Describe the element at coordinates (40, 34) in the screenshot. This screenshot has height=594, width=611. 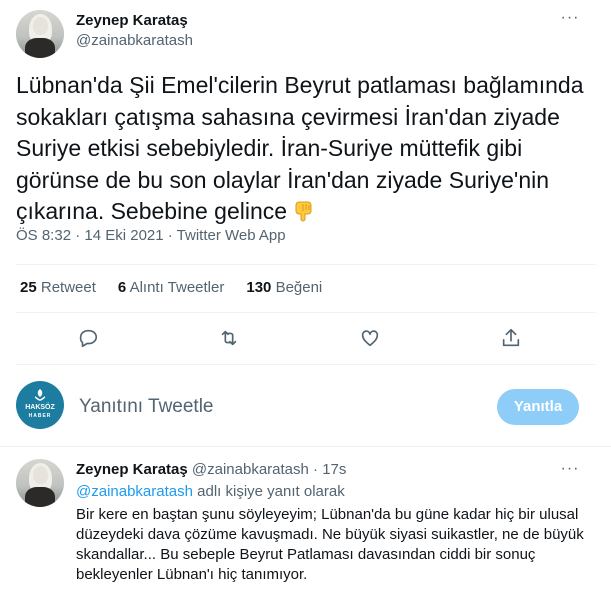
I see `author-avatar` at that location.